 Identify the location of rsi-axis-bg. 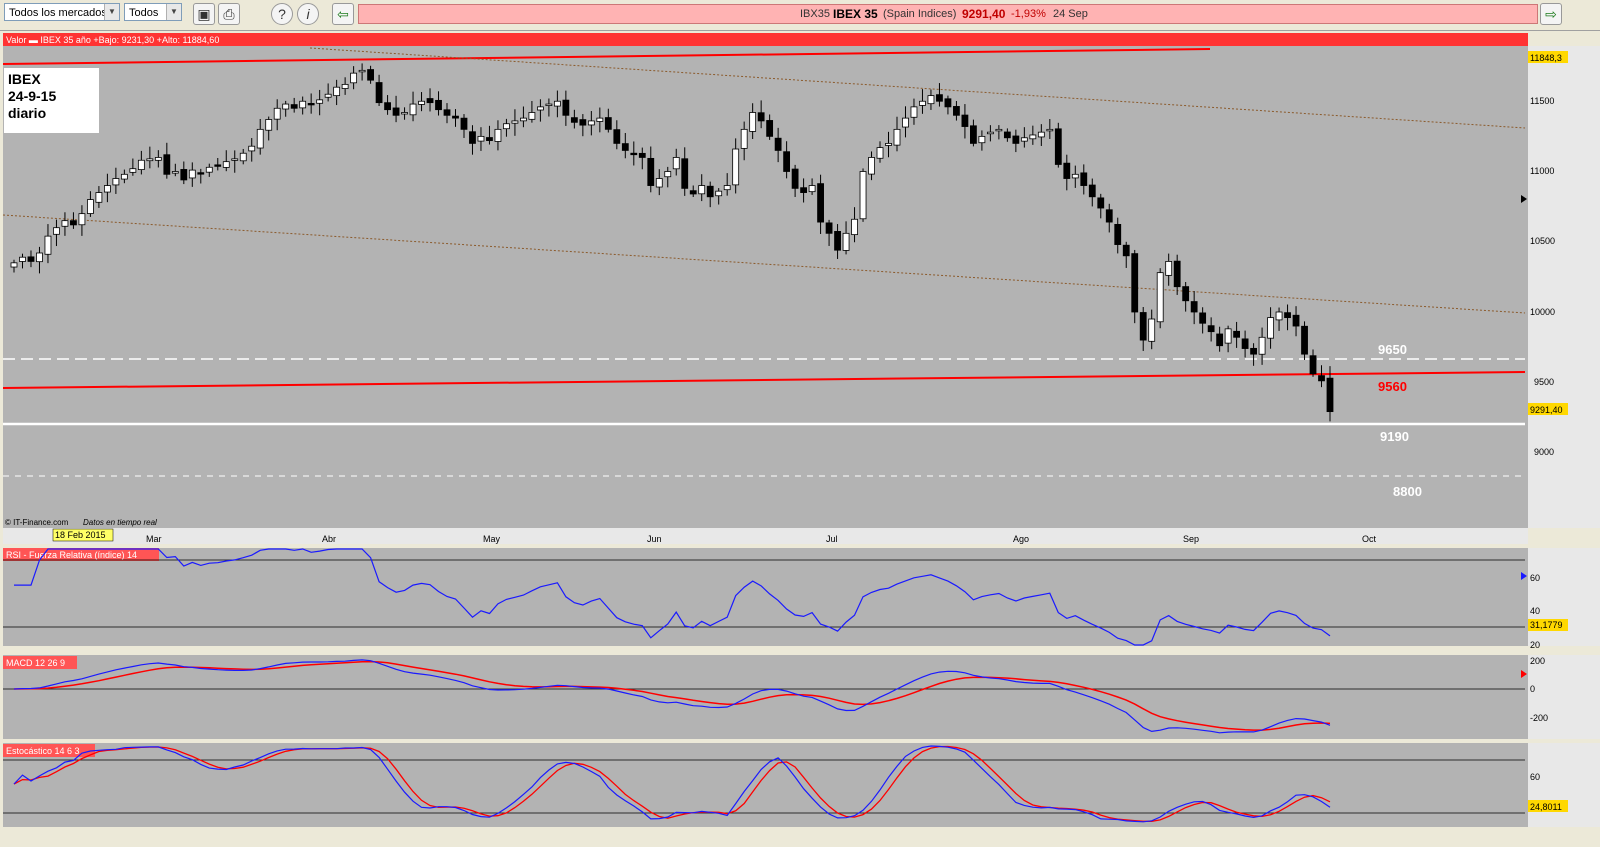
(1564, 597).